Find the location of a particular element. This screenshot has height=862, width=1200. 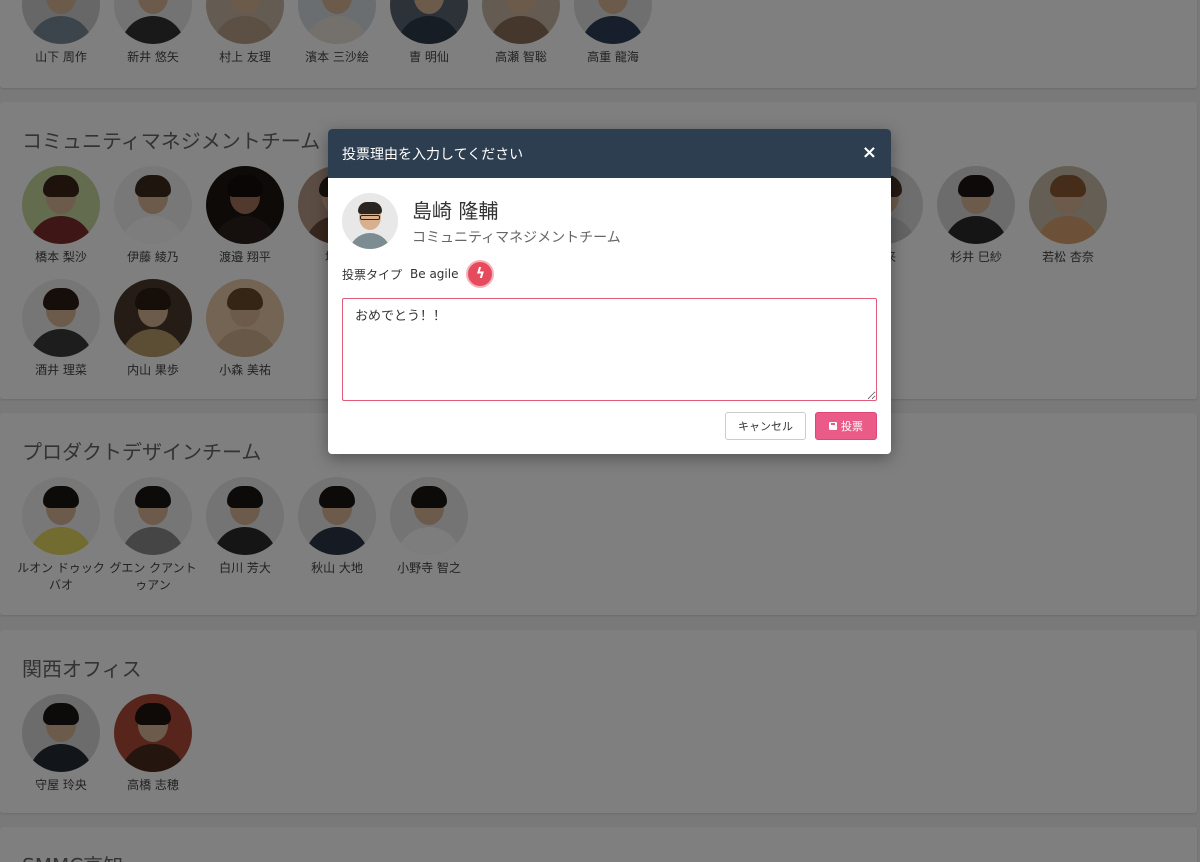

modal-title: 投票理由を入力してください is located at coordinates (433, 155).